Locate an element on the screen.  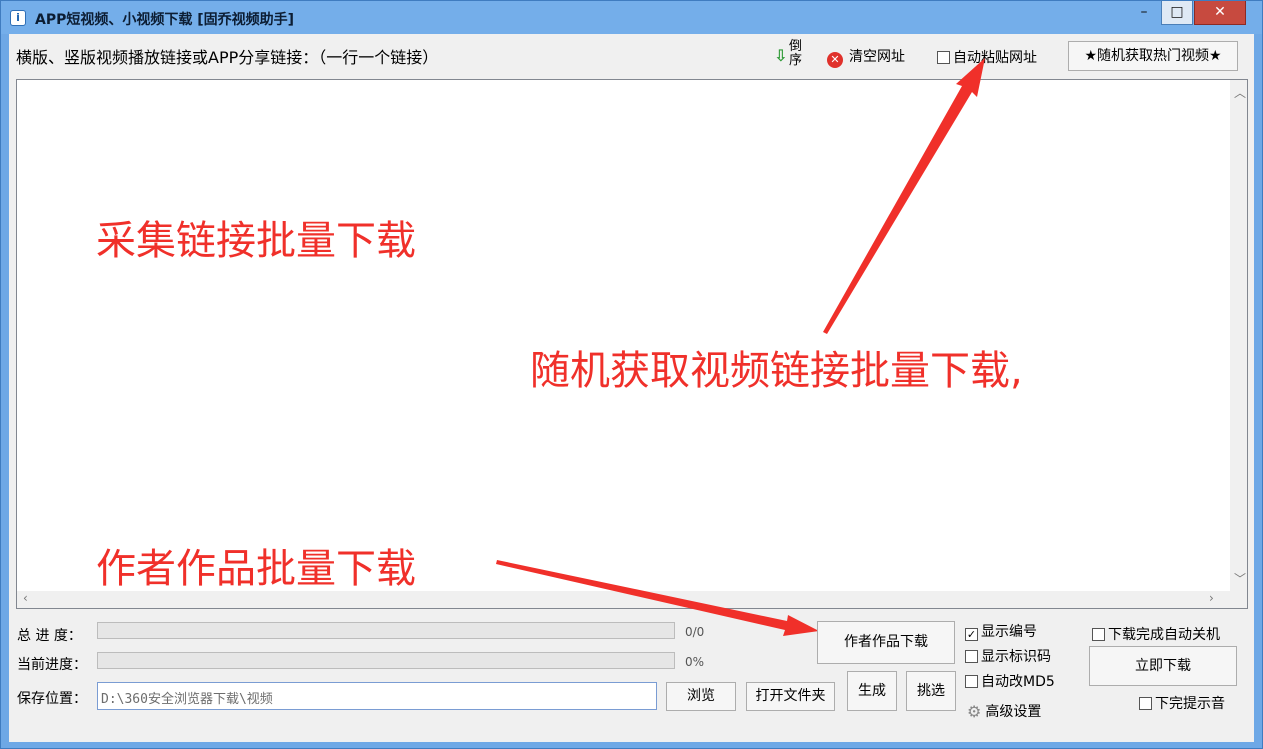
annotation-author-batch: 作者作品批量下载 is located at coordinates (256, 569).